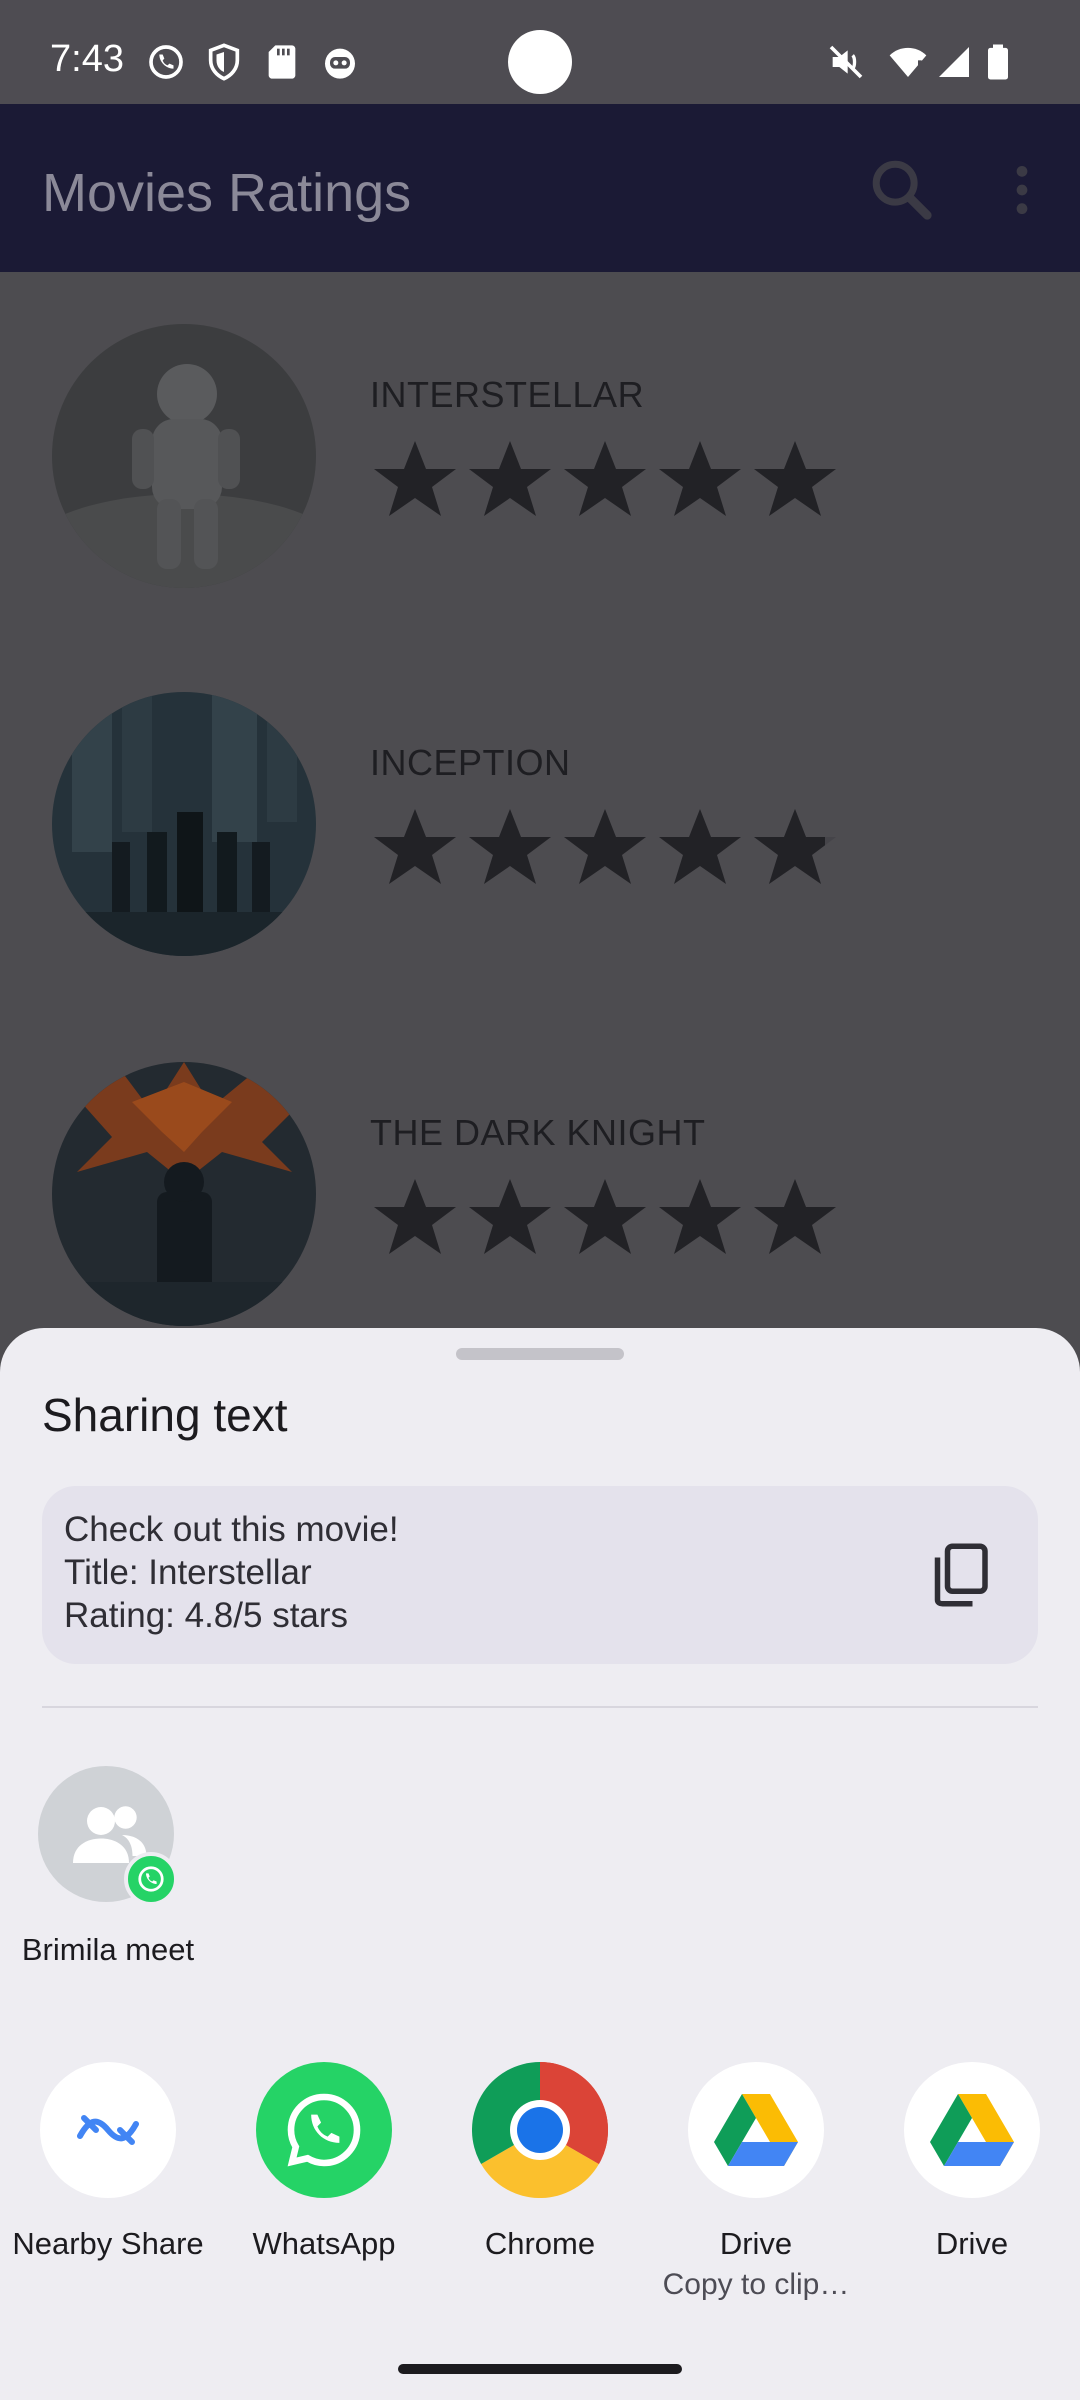  Describe the element at coordinates (540, 2130) in the screenshot. I see `chrome-icon` at that location.